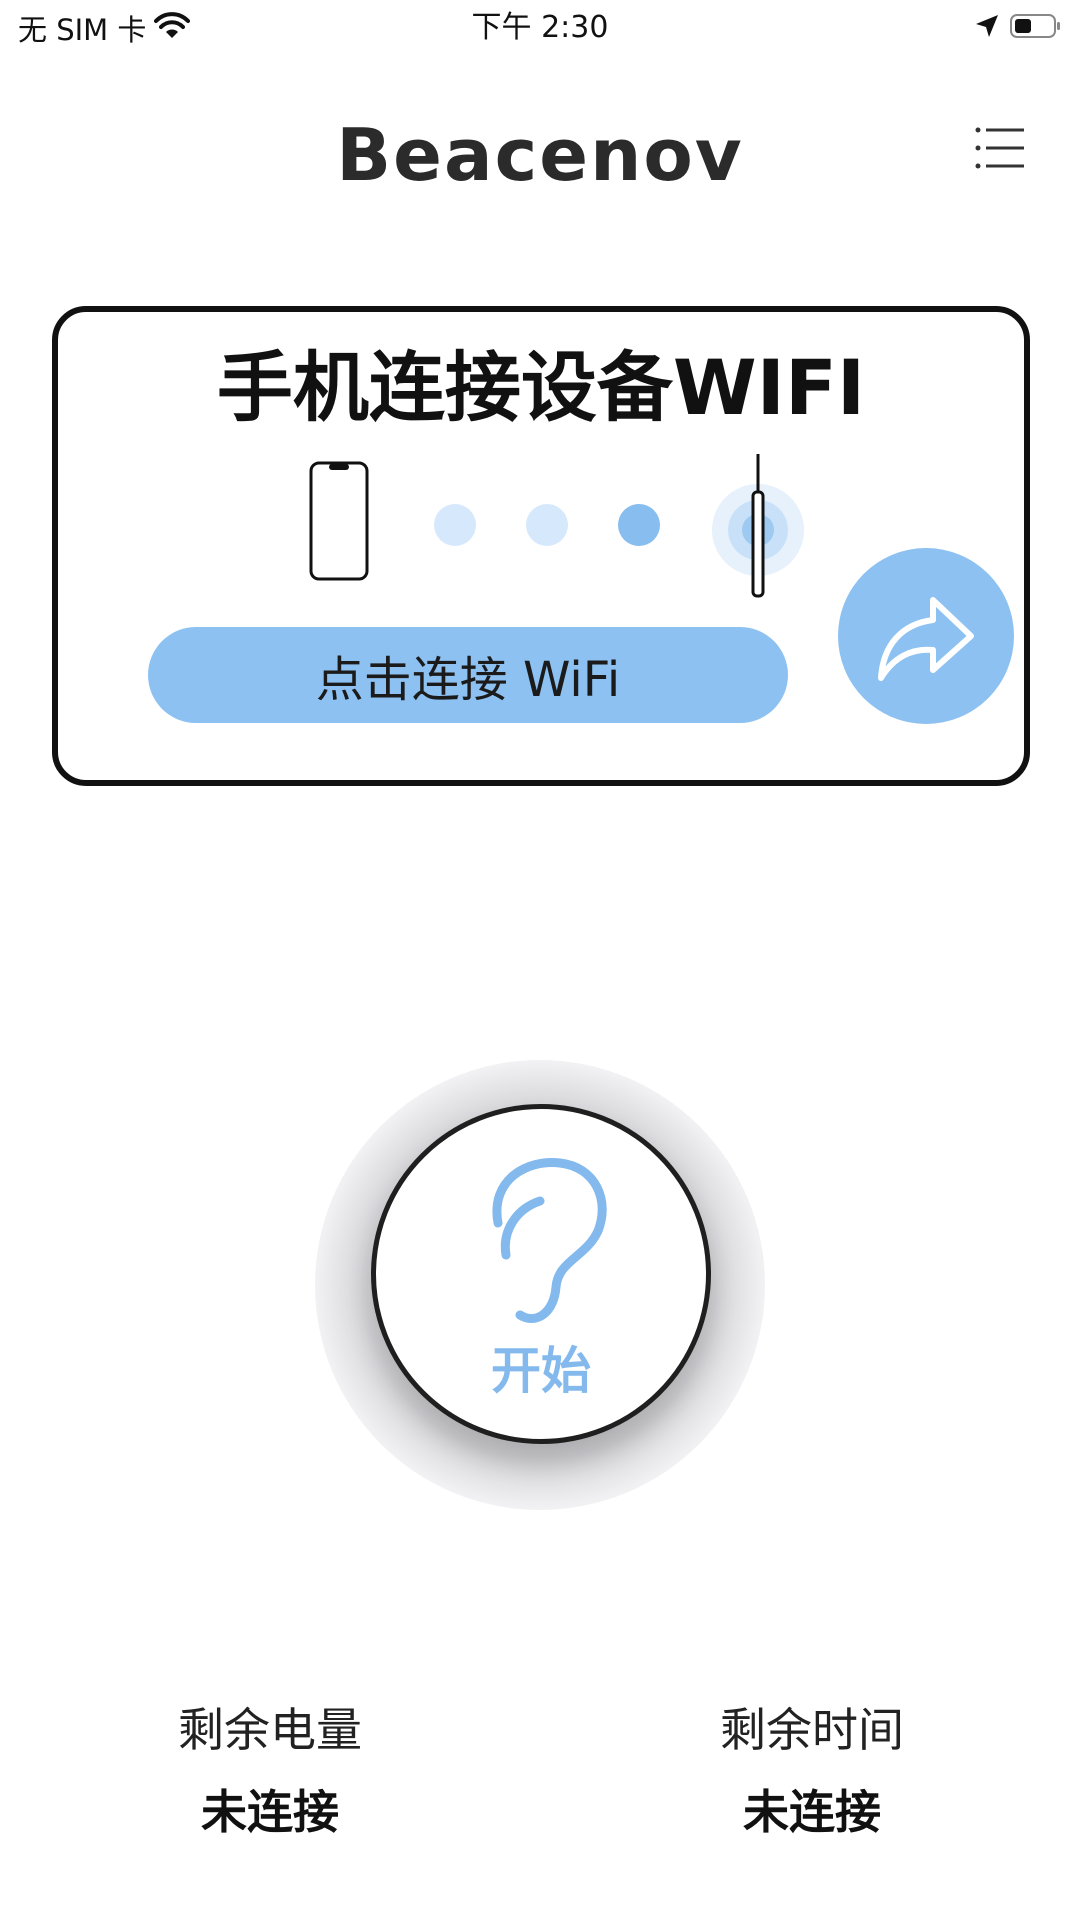  Describe the element at coordinates (1036, 28) in the screenshot. I see `battery-icon` at that location.